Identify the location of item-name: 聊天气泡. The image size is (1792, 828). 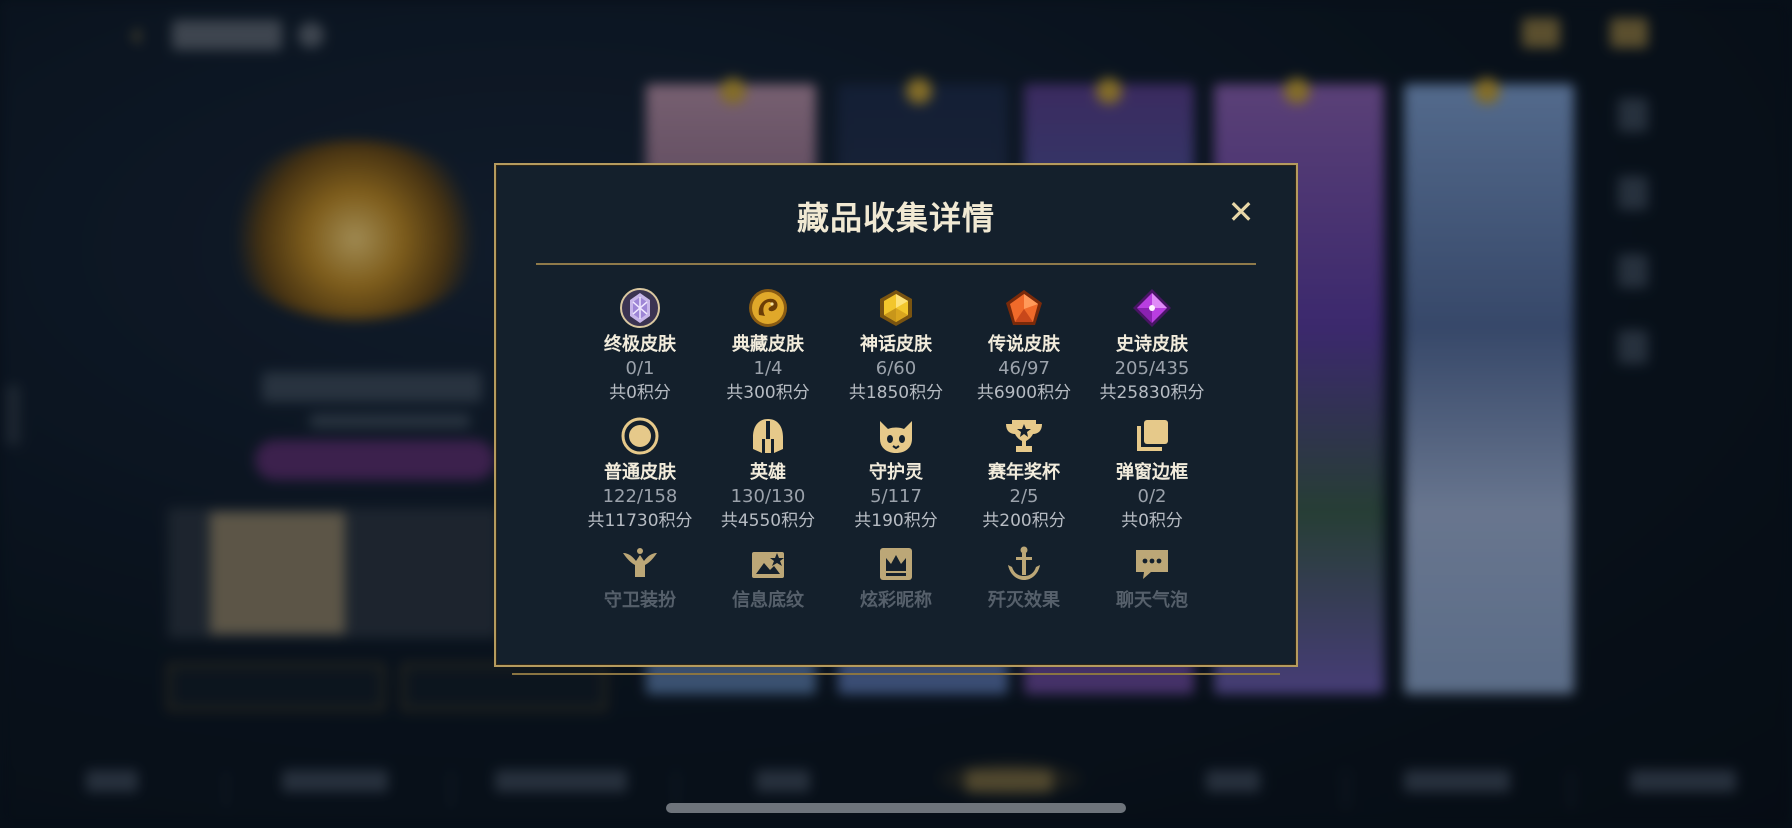
(1152, 600).